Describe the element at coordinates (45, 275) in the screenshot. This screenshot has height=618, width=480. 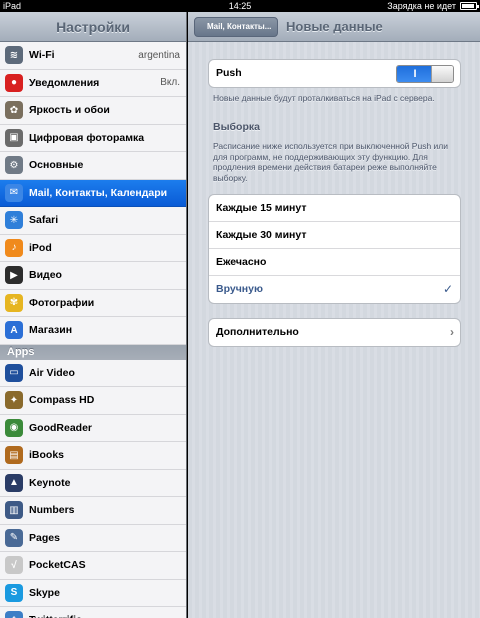
I see `sidebar-item-label: Видео` at that location.